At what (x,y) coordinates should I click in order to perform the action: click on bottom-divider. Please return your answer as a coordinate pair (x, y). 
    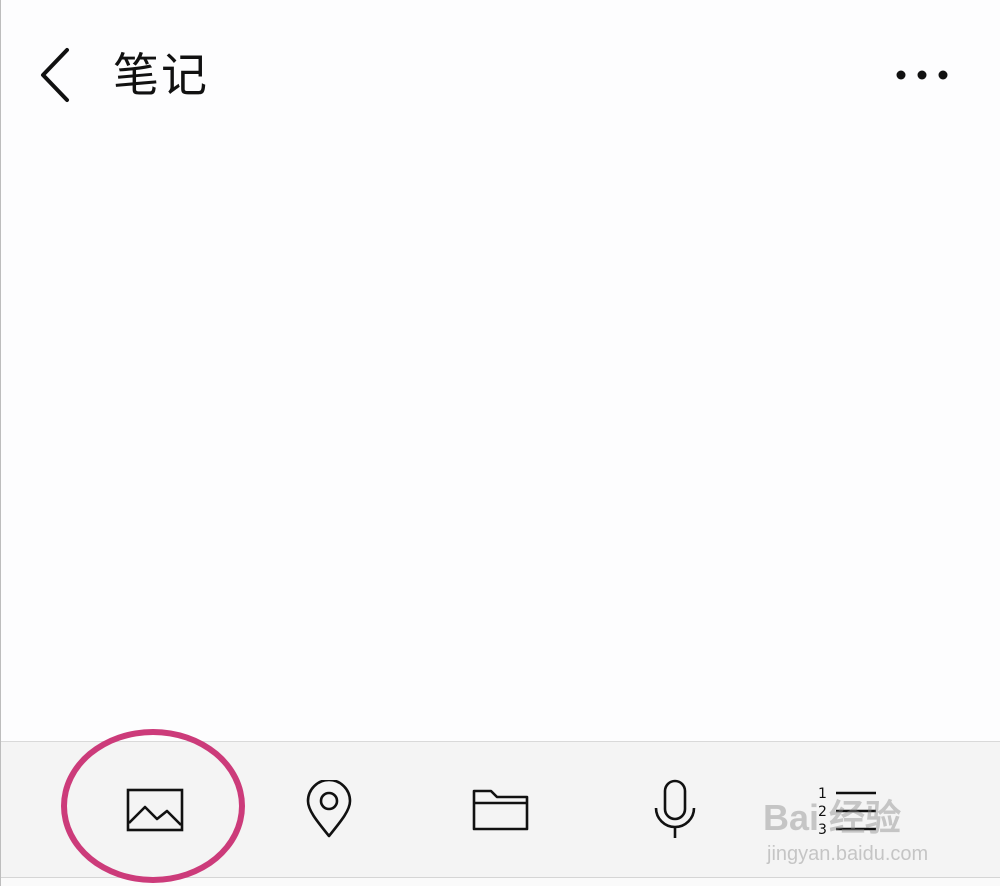
    Looking at the image, I should click on (500, 881).